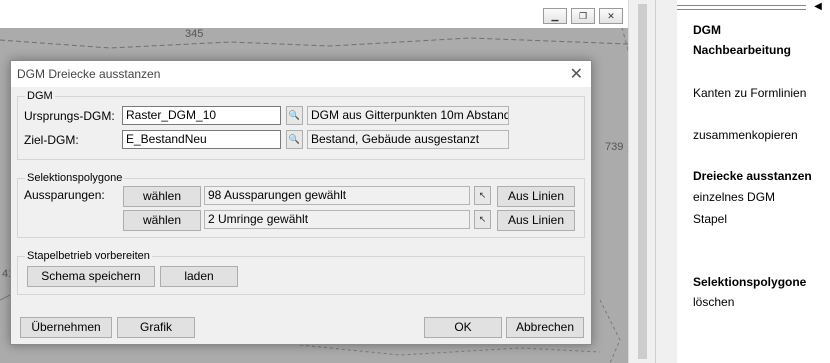 The height and width of the screenshot is (363, 830). I want to click on window-controls: ▁ ❐ ✕, so click(583, 16).